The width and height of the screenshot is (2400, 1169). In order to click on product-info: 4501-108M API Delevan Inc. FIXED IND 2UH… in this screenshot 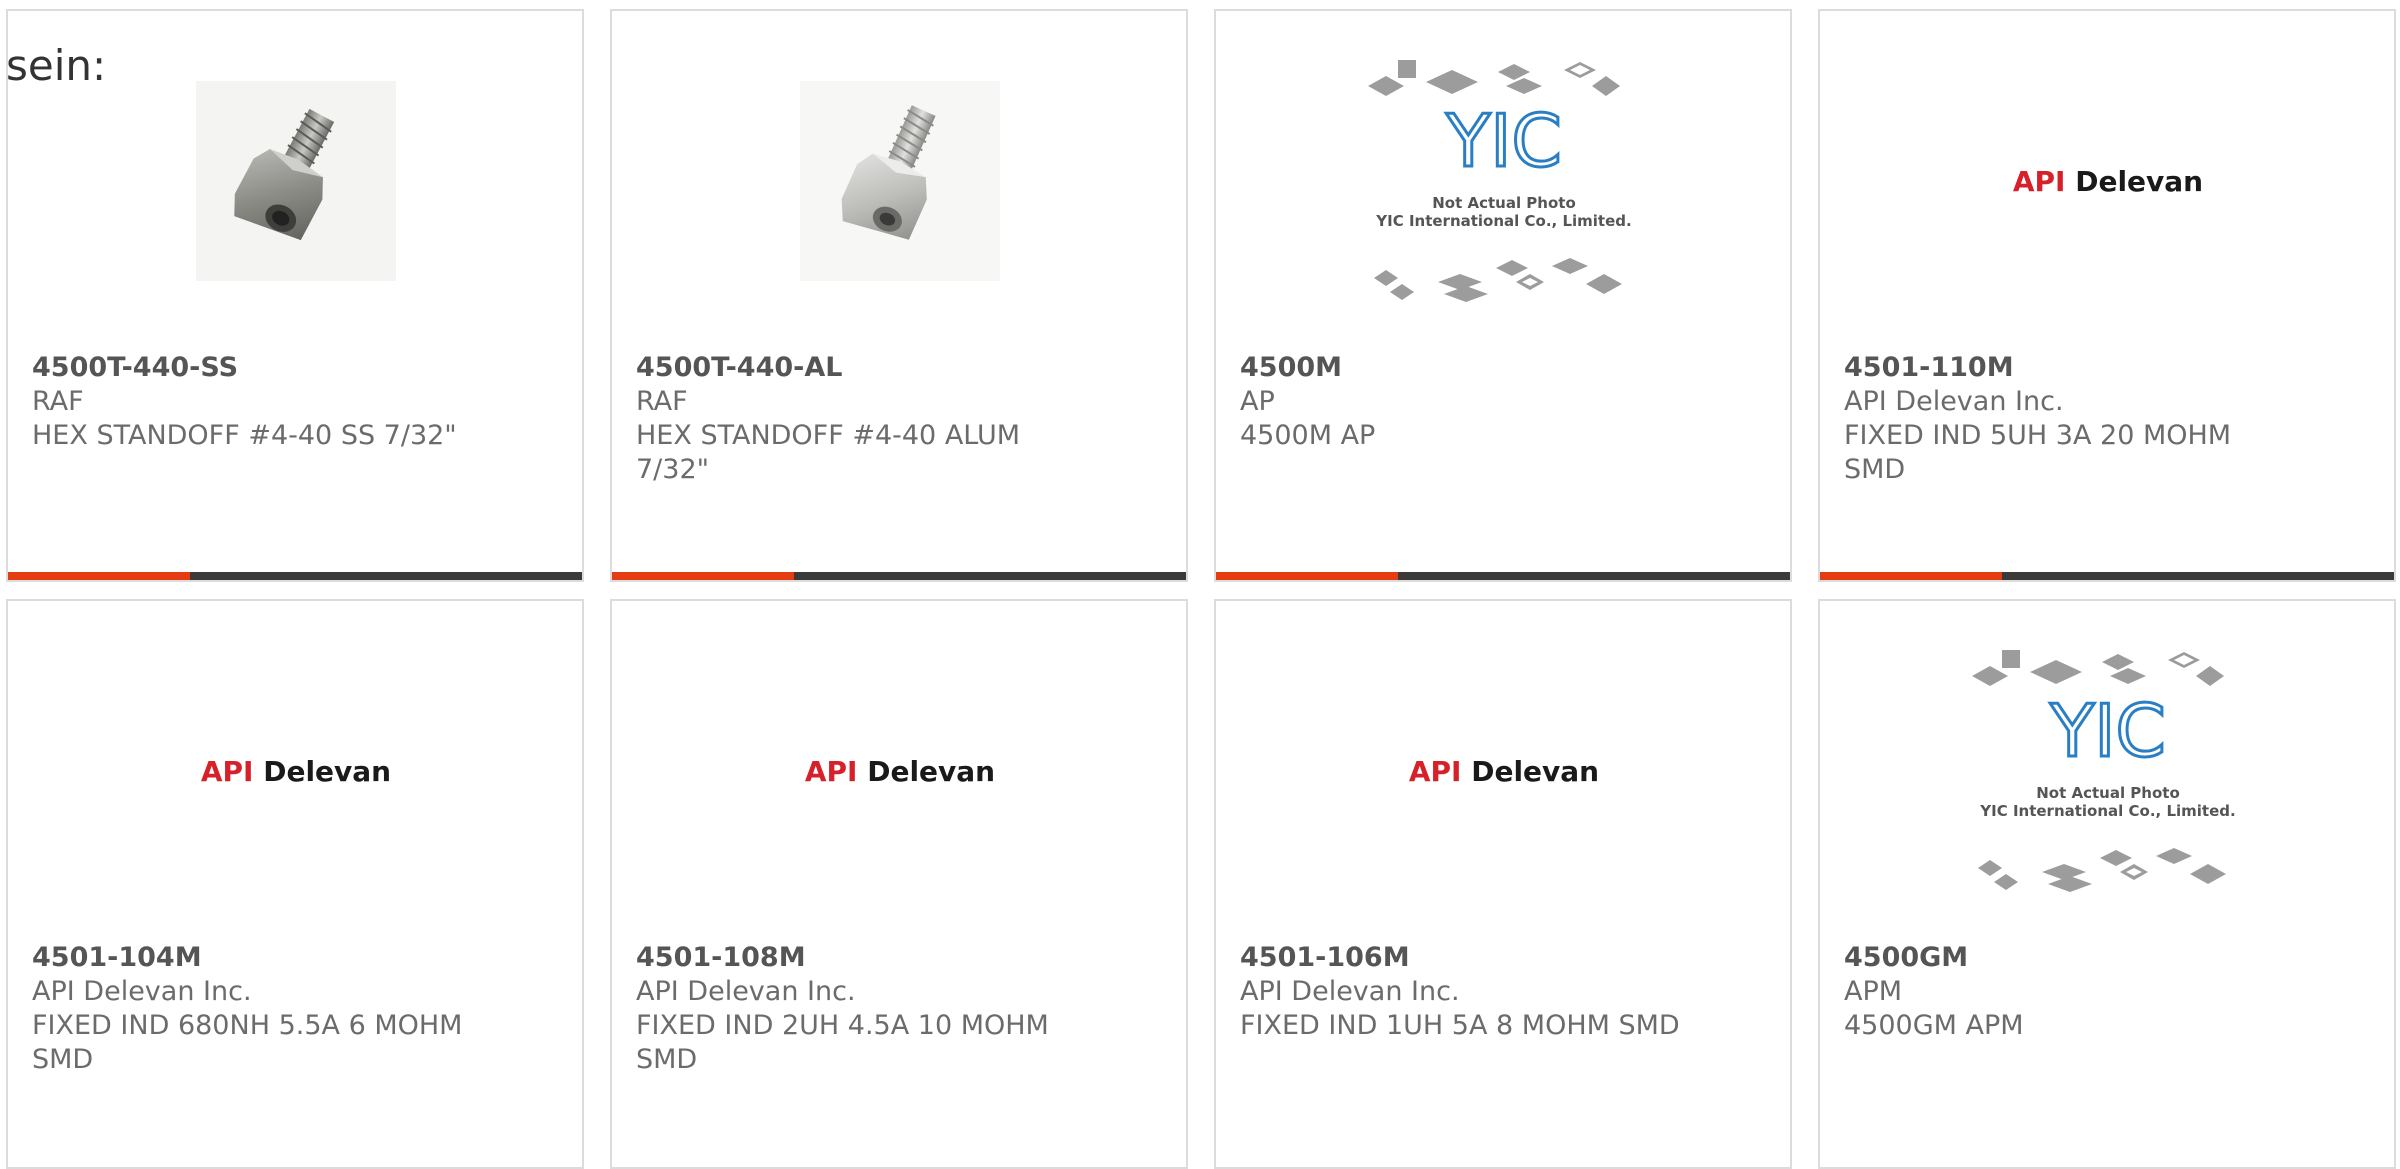, I will do `click(856, 1009)`.